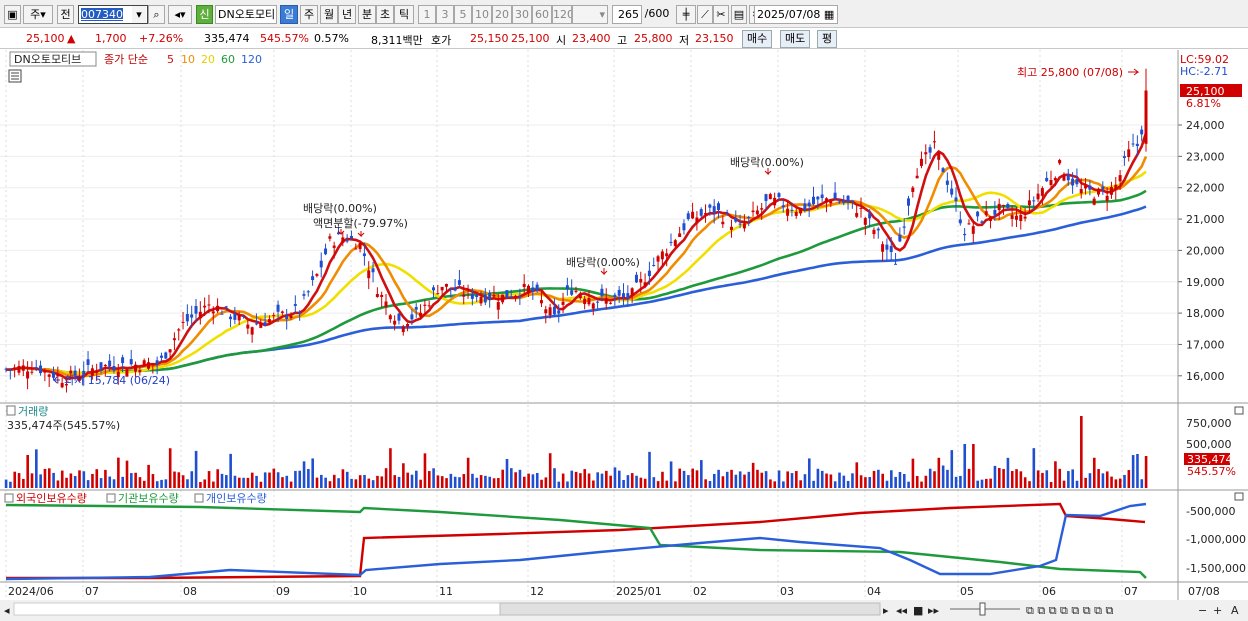  Describe the element at coordinates (33, 411) in the screenshot. I see `volume-panel-title: 거래량` at that location.